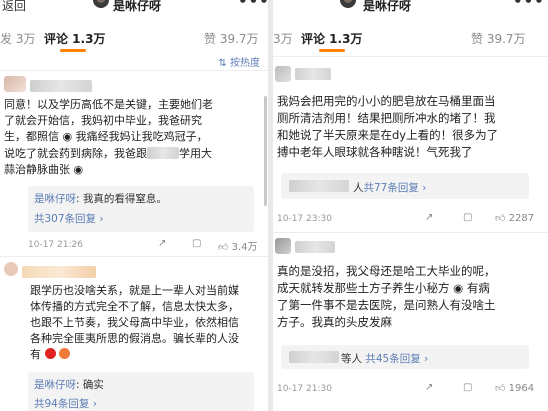 This screenshot has width=548, height=411. I want to click on sort-label: 按热度, so click(245, 63).